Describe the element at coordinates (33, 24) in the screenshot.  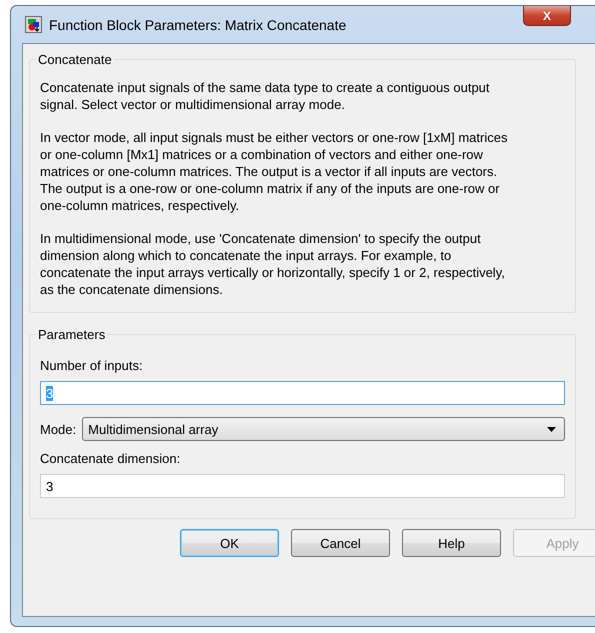
I see `app-icon` at that location.